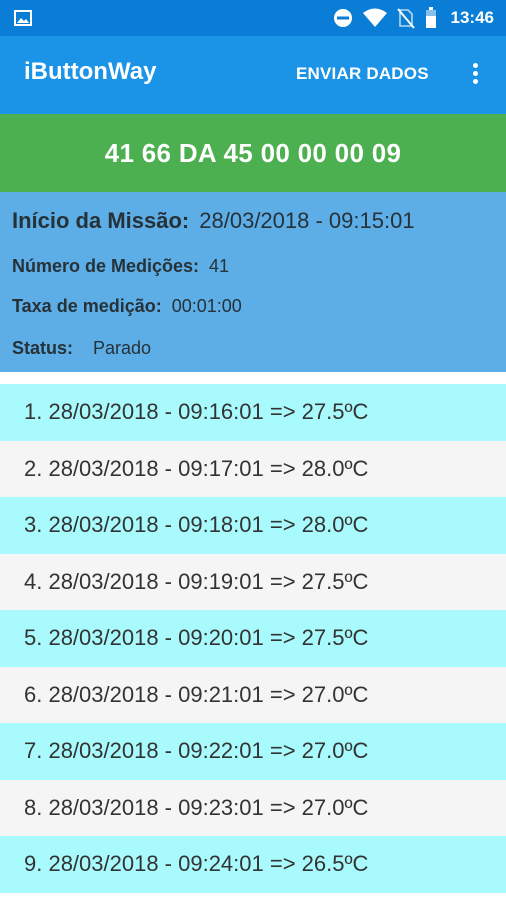 The height and width of the screenshot is (900, 506). What do you see at coordinates (23, 18) in the screenshot?
I see `image-icon` at bounding box center [23, 18].